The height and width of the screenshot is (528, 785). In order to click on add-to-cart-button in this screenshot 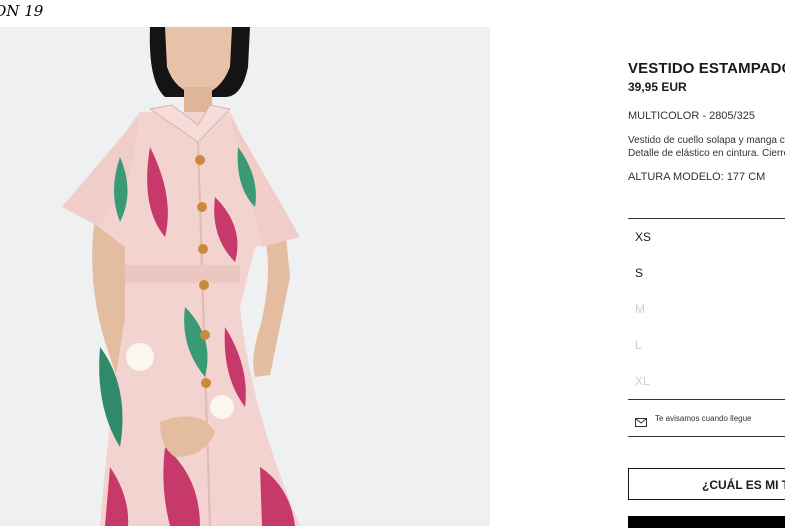, I will do `click(706, 522)`.